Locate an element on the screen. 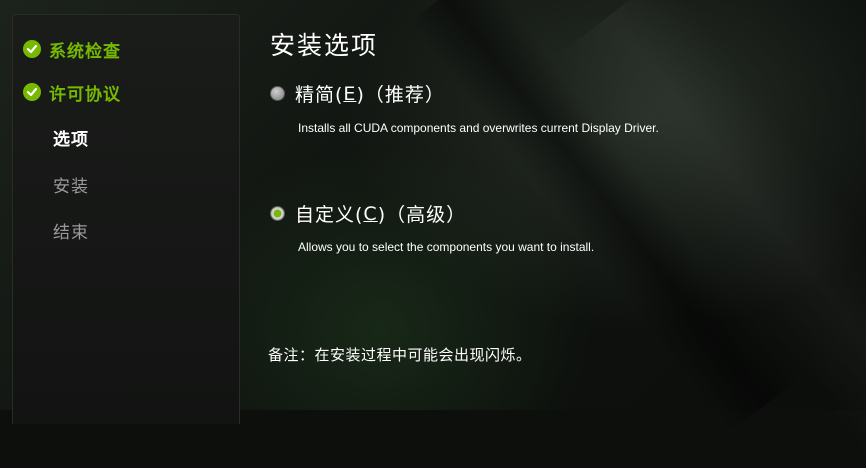 Image resolution: width=866 pixels, height=468 pixels. sidebar-item-finish: 结束 is located at coordinates (56, 230).